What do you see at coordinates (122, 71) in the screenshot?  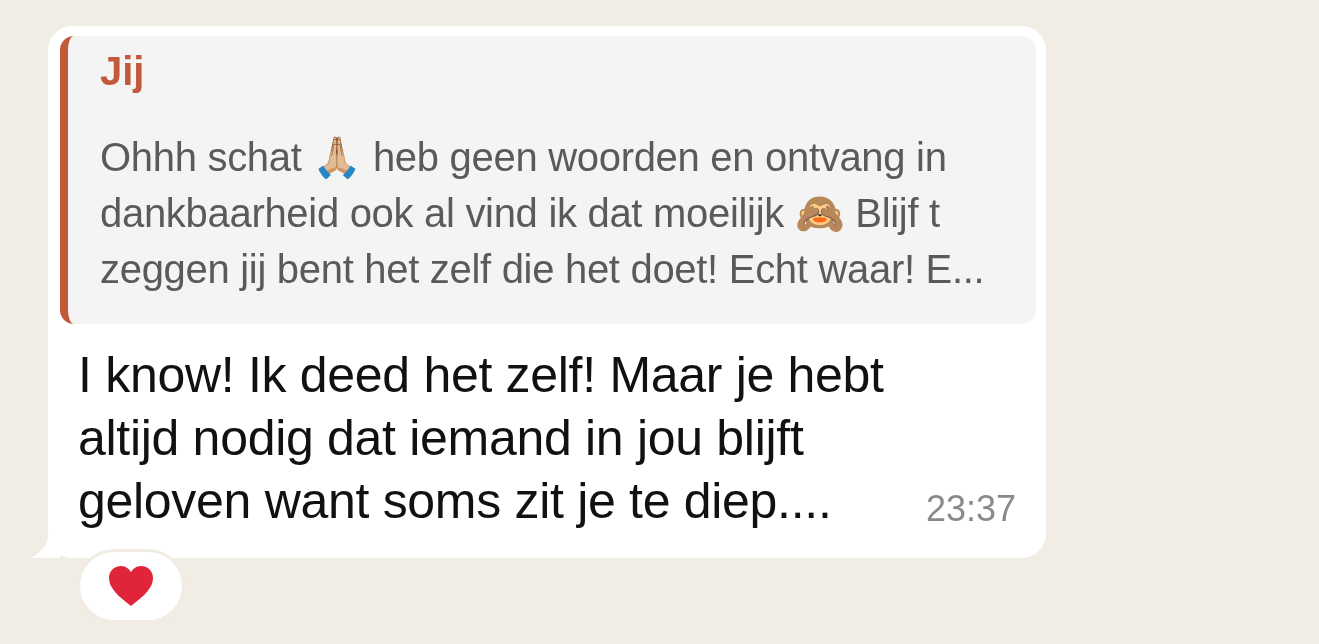 I see `quote-author: Jij` at bounding box center [122, 71].